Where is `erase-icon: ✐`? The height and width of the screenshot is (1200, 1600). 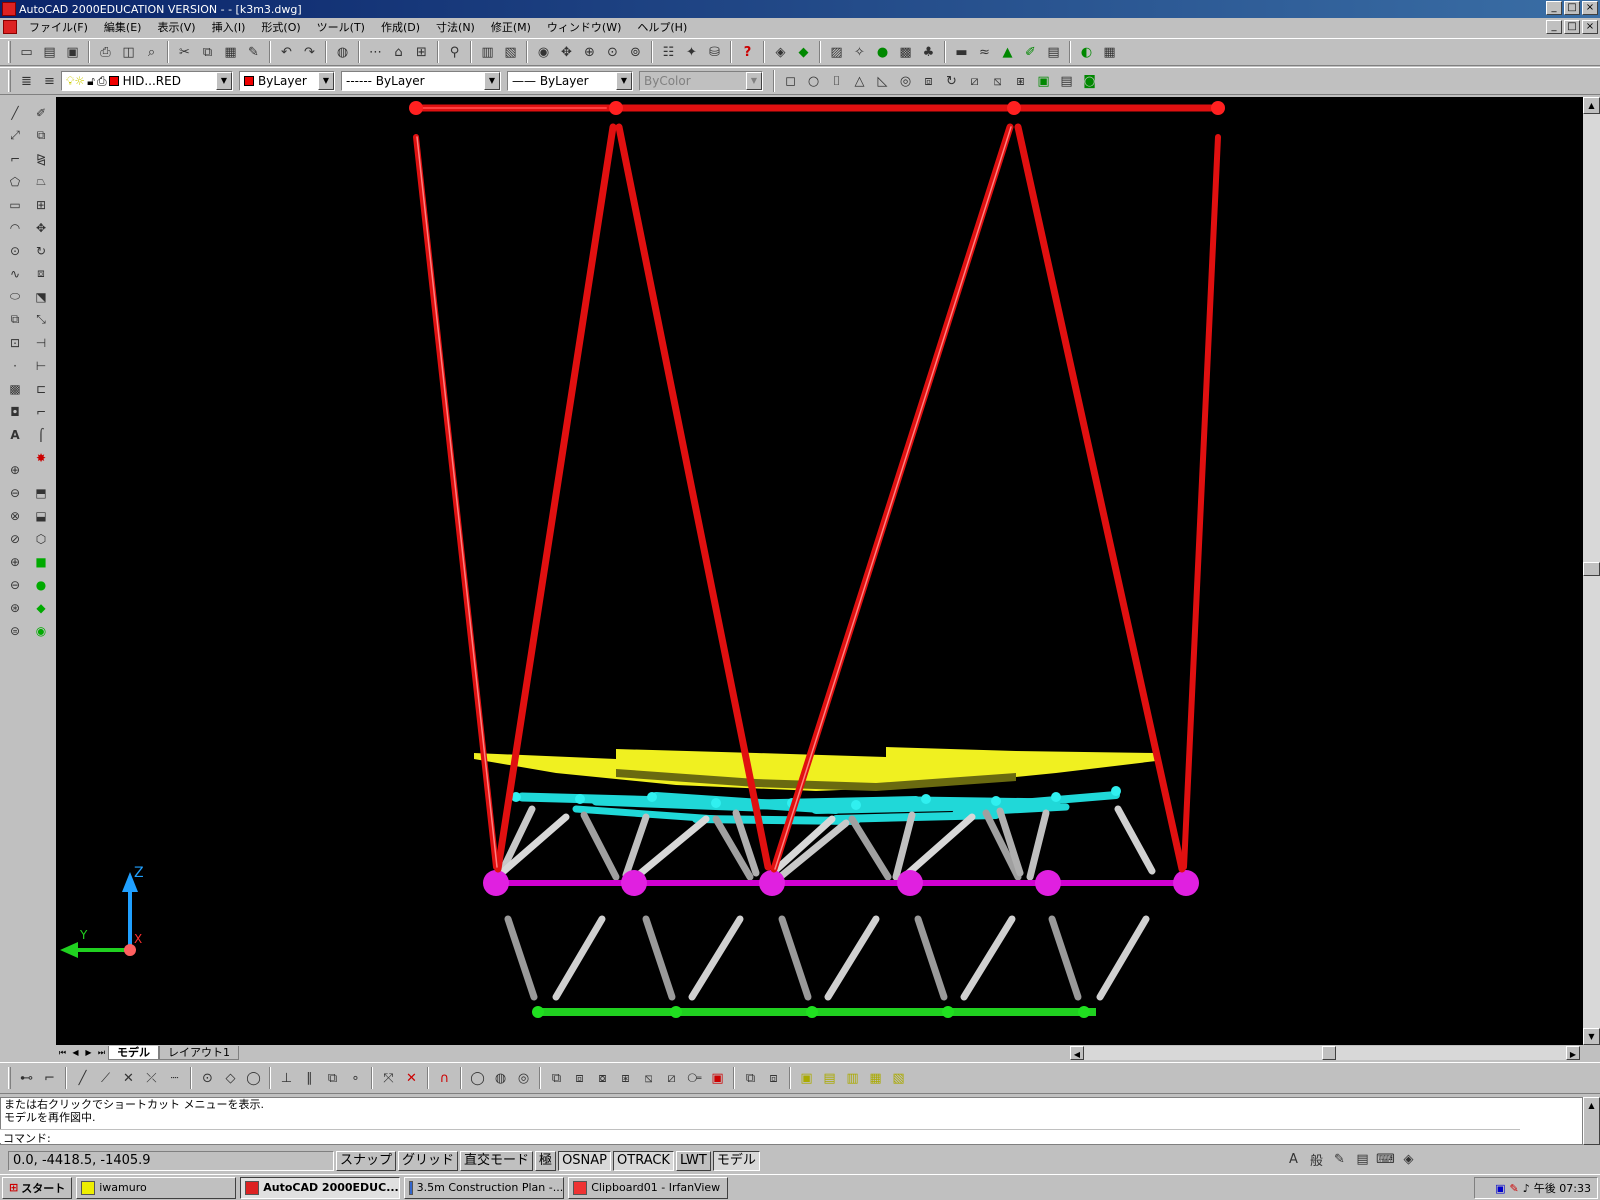 erase-icon: ✐ is located at coordinates (41, 112).